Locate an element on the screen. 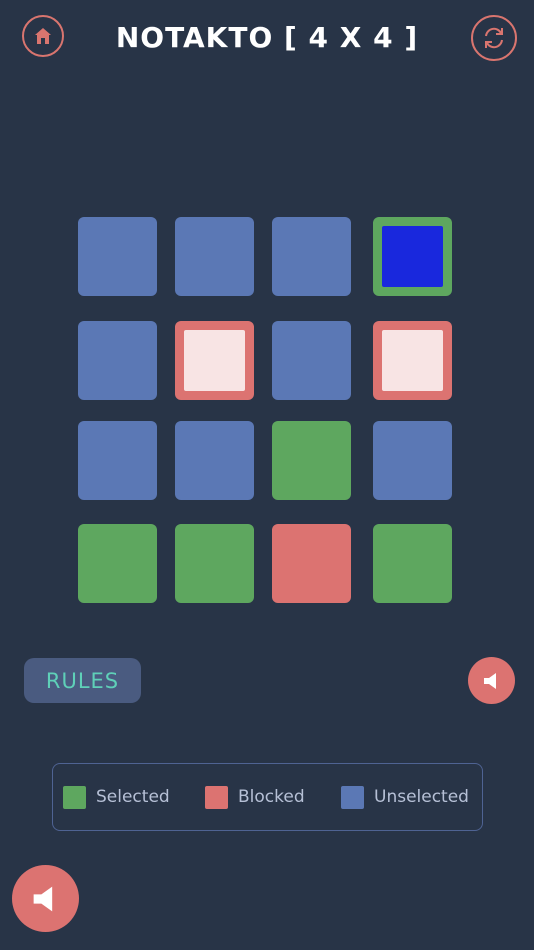 The height and width of the screenshot is (950, 534). sound-toggle-button is located at coordinates (491, 680).